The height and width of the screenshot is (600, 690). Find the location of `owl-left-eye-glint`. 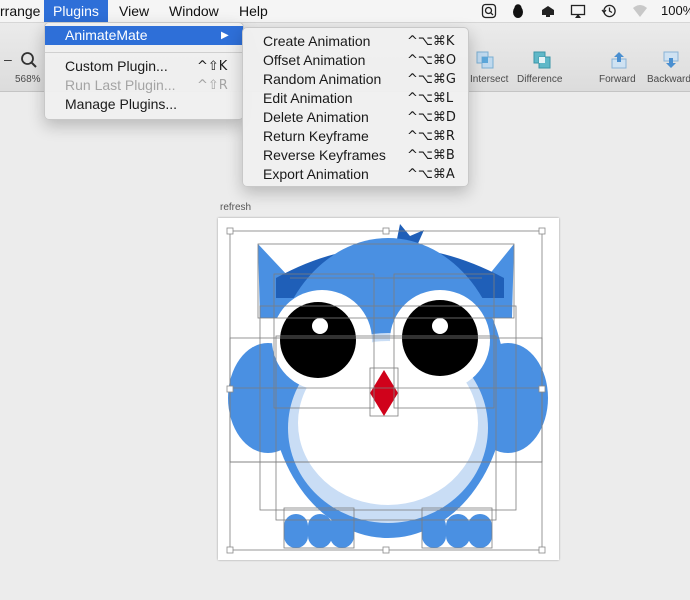

owl-left-eye-glint is located at coordinates (320, 326).